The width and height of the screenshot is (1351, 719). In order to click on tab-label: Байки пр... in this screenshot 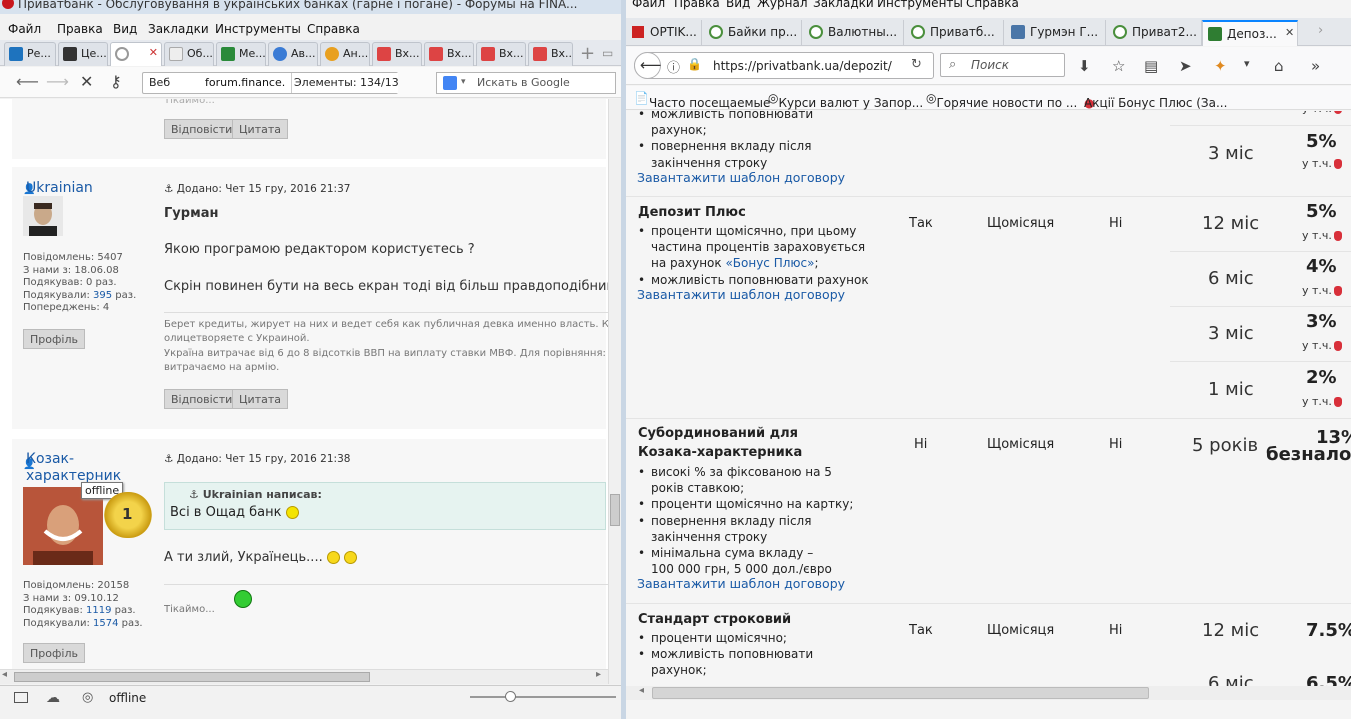, I will do `click(763, 32)`.